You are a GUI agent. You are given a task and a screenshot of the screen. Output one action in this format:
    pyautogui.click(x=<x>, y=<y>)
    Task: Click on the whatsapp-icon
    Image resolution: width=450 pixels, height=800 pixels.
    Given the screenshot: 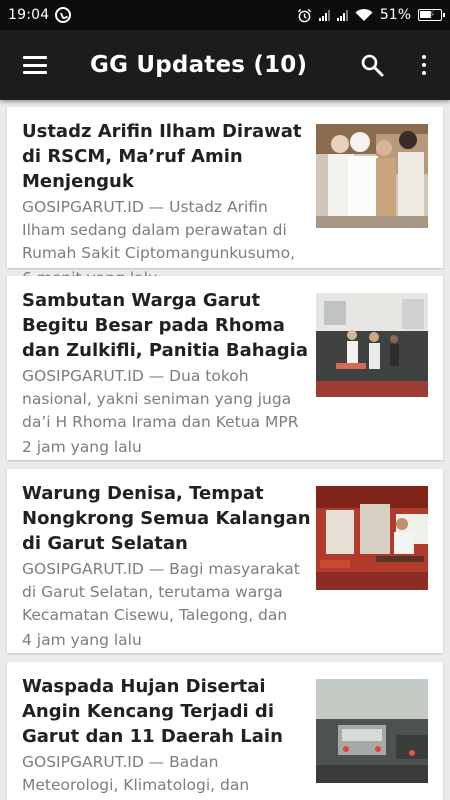 What is the action you would take?
    pyautogui.click(x=63, y=15)
    